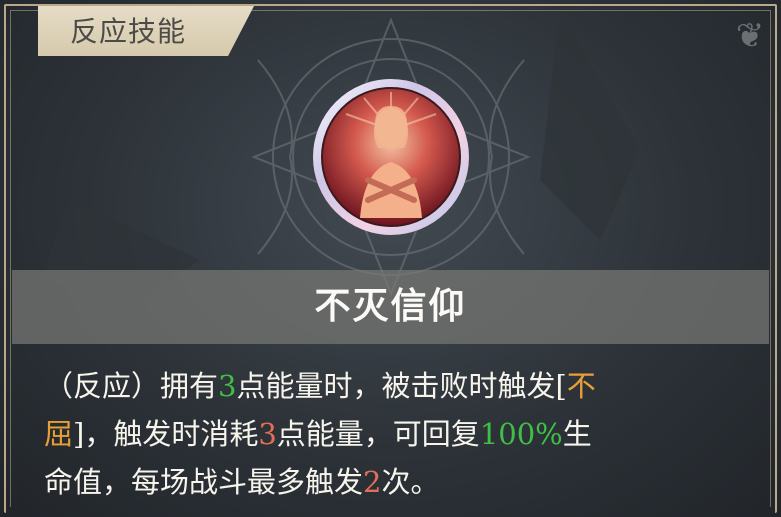 The image size is (781, 517). I want to click on desc-text: 点能量，可回复, so click(378, 434).